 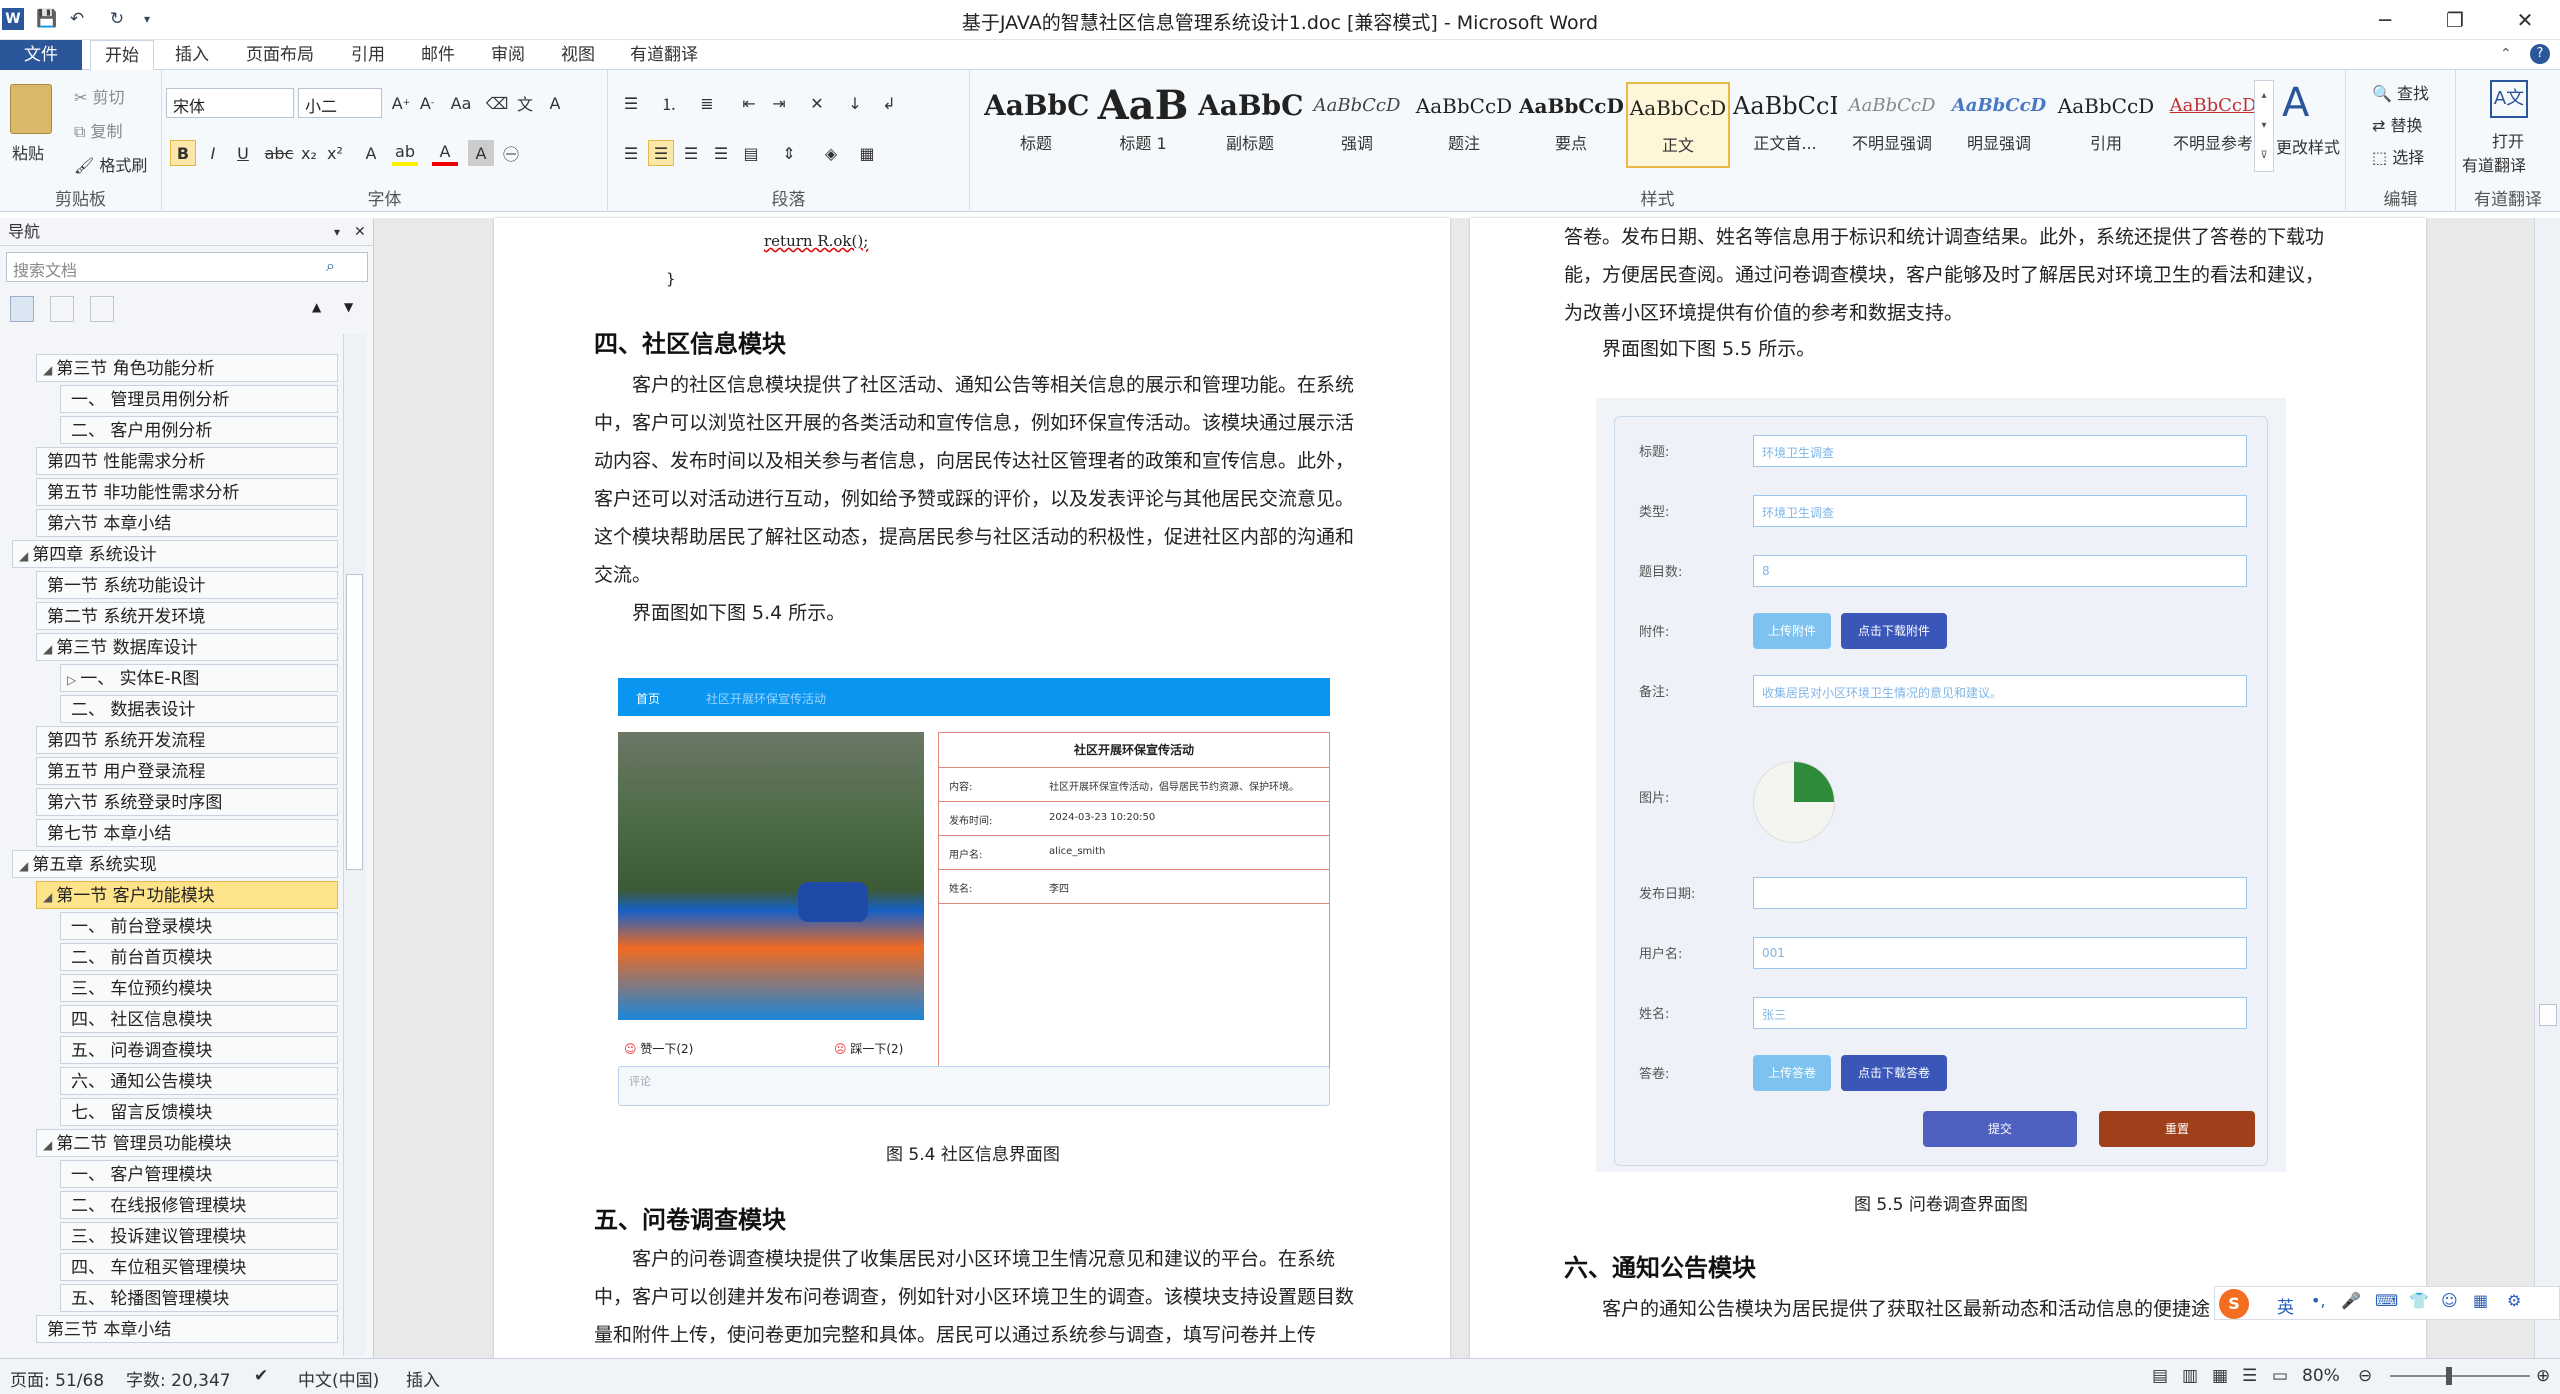 What do you see at coordinates (187, 616) in the screenshot?
I see `nav-item: 第二节 系统开发环境` at bounding box center [187, 616].